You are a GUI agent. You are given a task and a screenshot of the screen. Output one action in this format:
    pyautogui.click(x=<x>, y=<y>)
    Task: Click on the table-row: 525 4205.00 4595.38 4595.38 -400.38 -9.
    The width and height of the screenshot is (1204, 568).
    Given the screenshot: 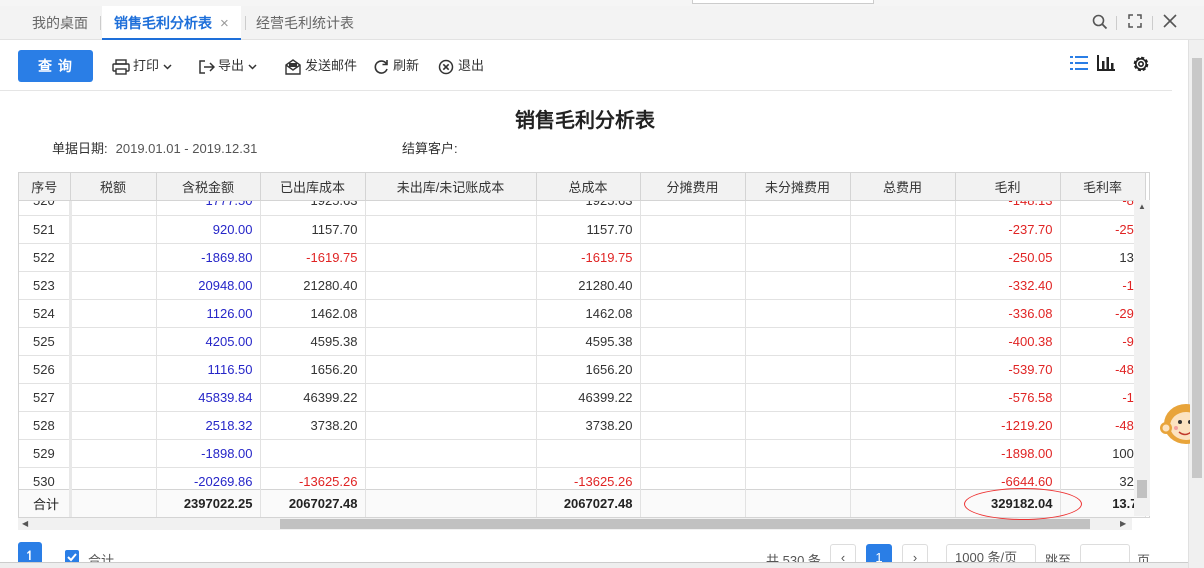 What is the action you would take?
    pyautogui.click(x=582, y=341)
    